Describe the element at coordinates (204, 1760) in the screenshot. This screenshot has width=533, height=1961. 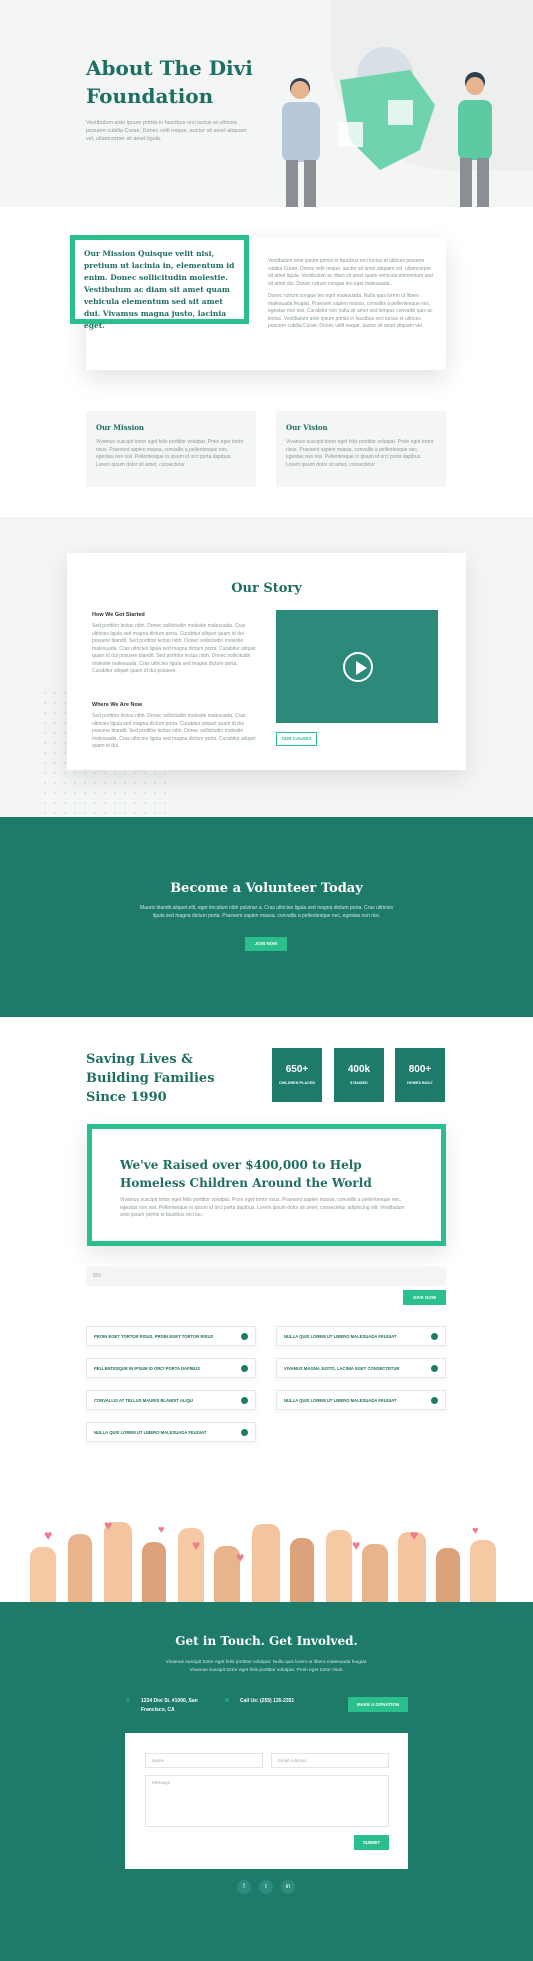
I see `name-input: Name` at that location.